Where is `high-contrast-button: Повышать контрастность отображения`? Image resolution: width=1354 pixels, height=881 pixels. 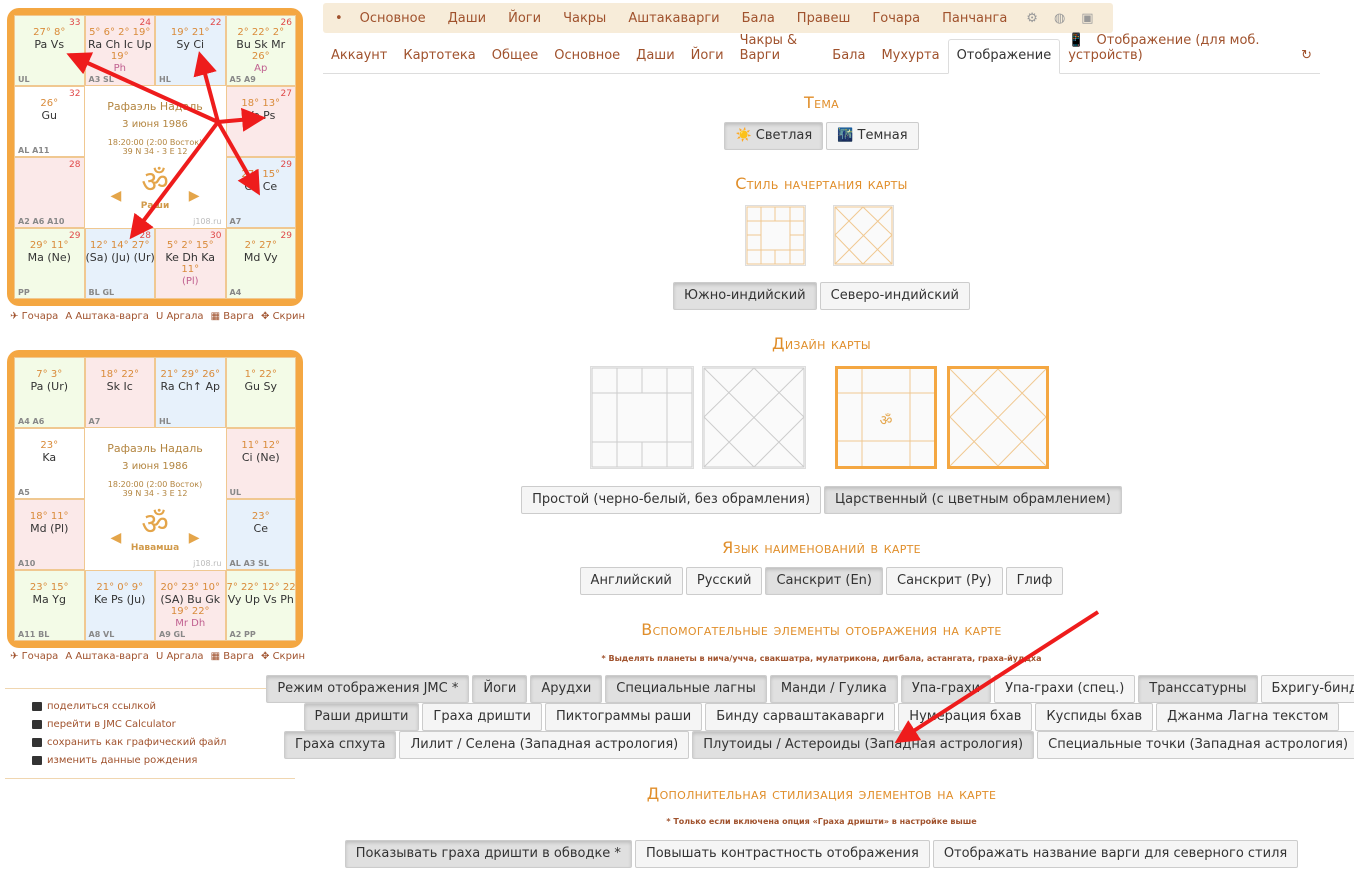 high-contrast-button: Повышать контрастность отображения is located at coordinates (782, 854).